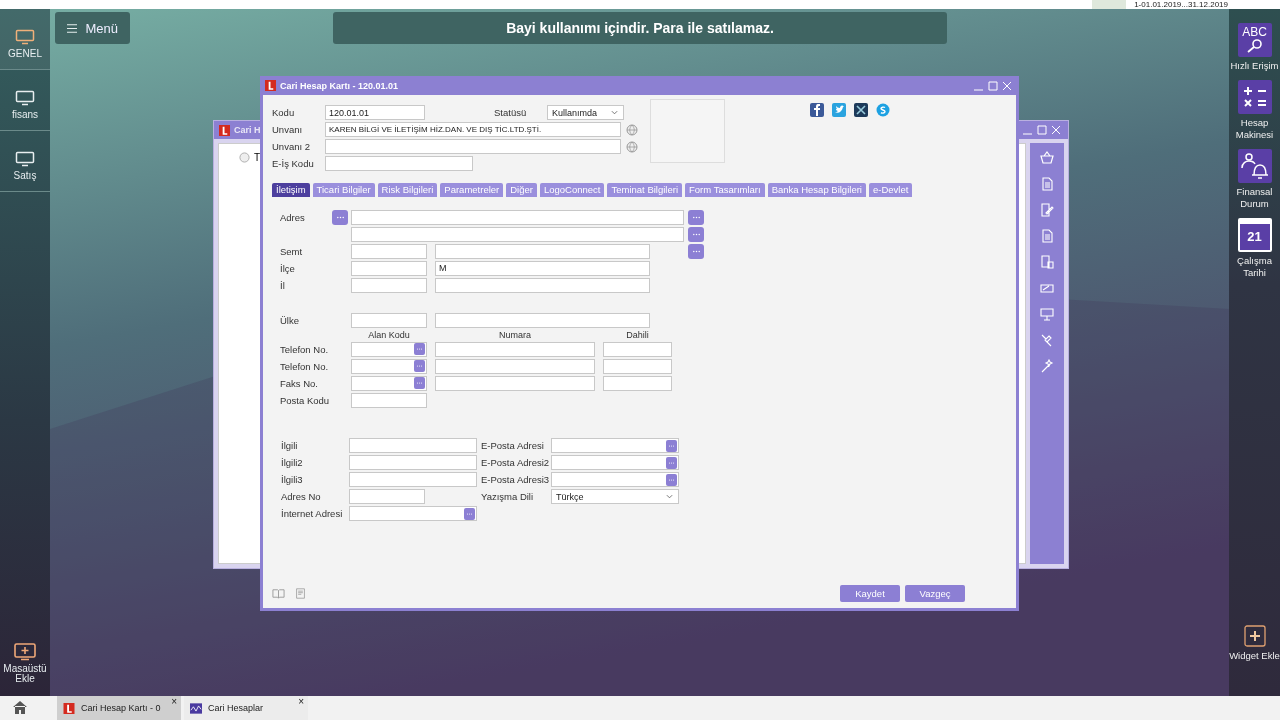 The width and height of the screenshot is (1280, 720). What do you see at coordinates (1047, 210) in the screenshot?
I see `page-pencil-icon` at bounding box center [1047, 210].